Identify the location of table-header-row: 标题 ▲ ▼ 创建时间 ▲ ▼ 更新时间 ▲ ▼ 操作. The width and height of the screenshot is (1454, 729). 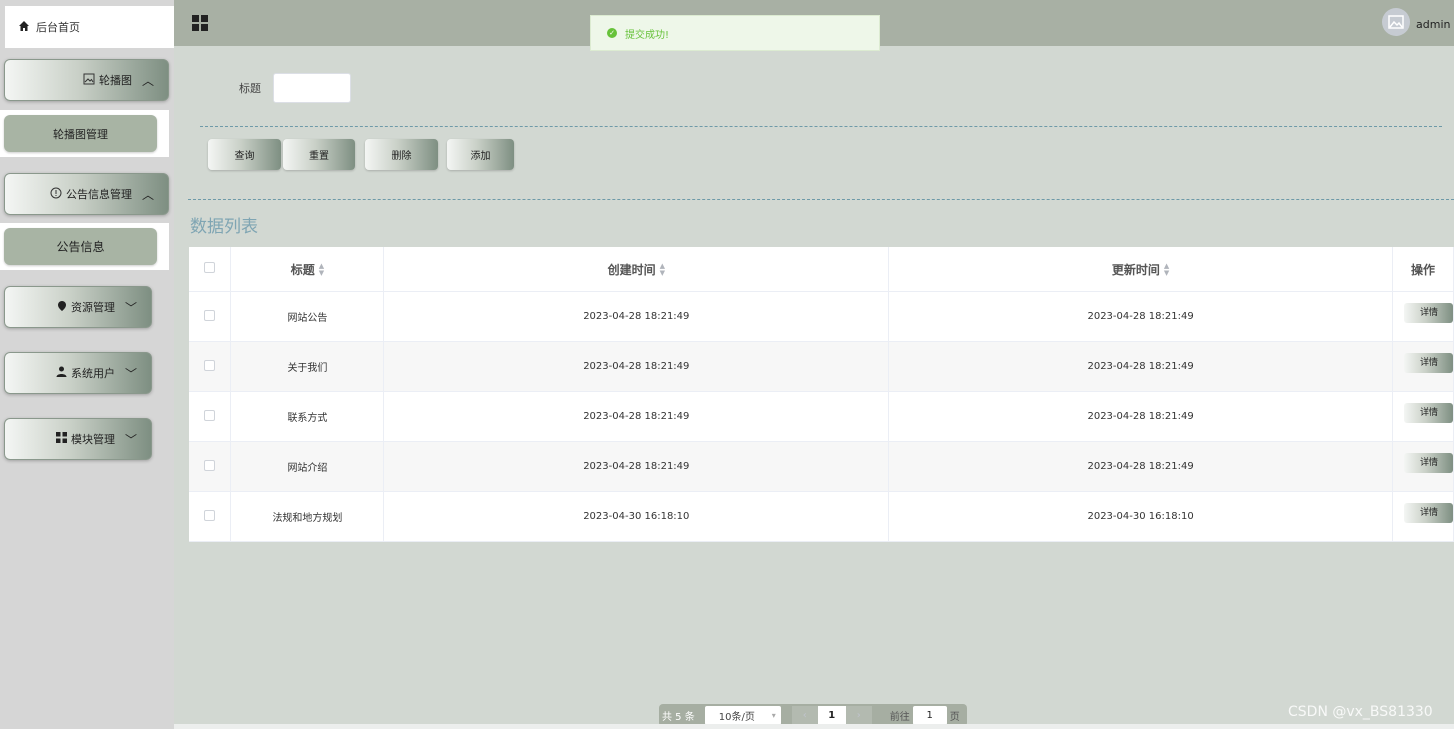
(821, 269).